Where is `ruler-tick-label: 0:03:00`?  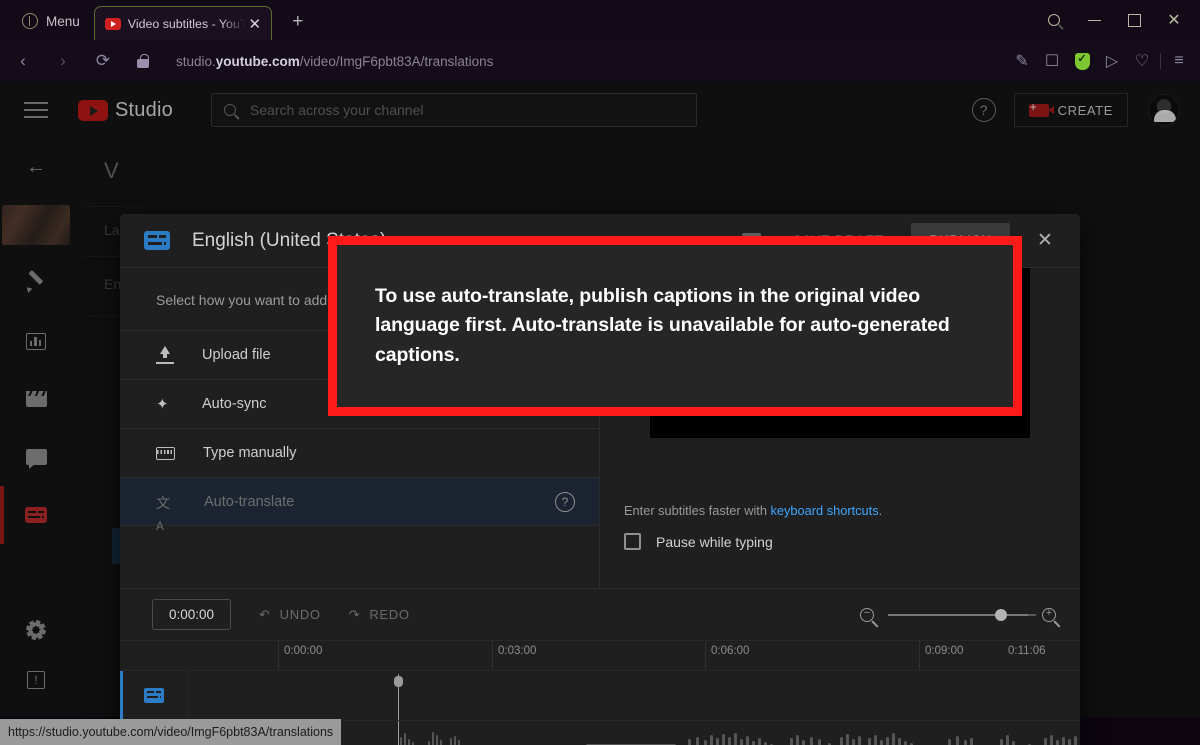
ruler-tick-label: 0:03:00 is located at coordinates (517, 651).